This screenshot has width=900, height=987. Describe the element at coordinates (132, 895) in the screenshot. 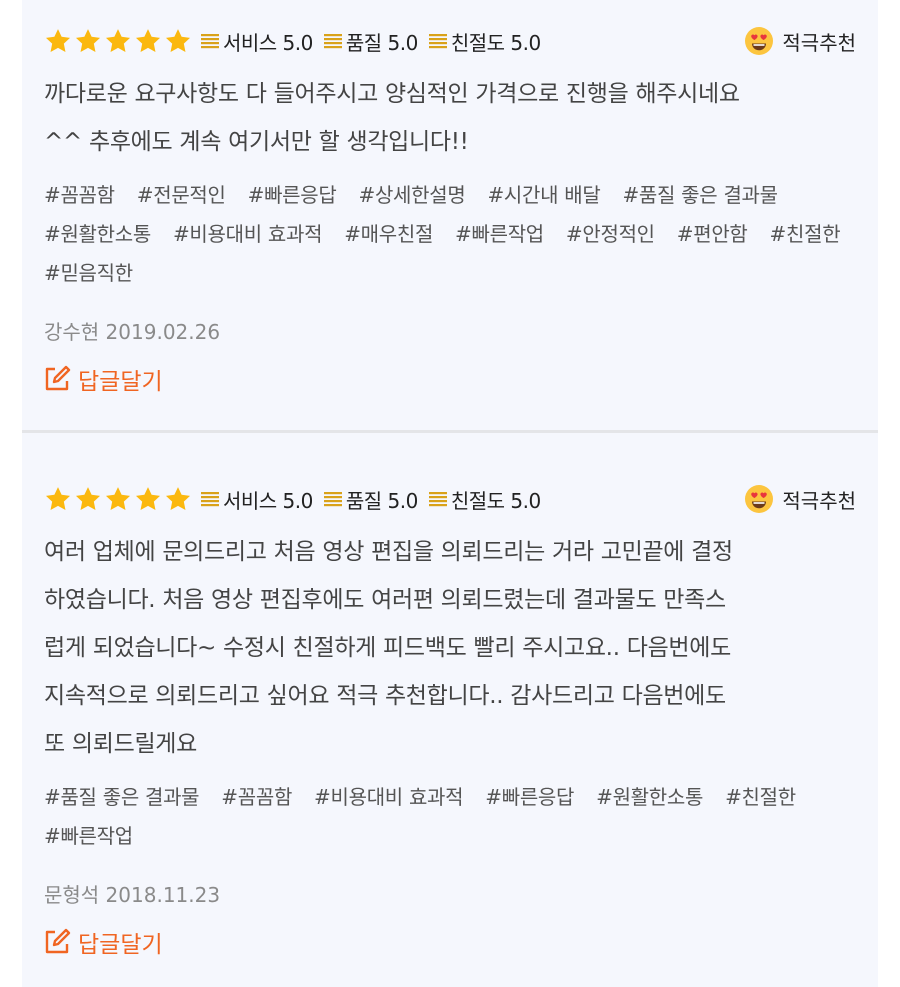

I see `author-date: 문형석 2018.11.23` at that location.